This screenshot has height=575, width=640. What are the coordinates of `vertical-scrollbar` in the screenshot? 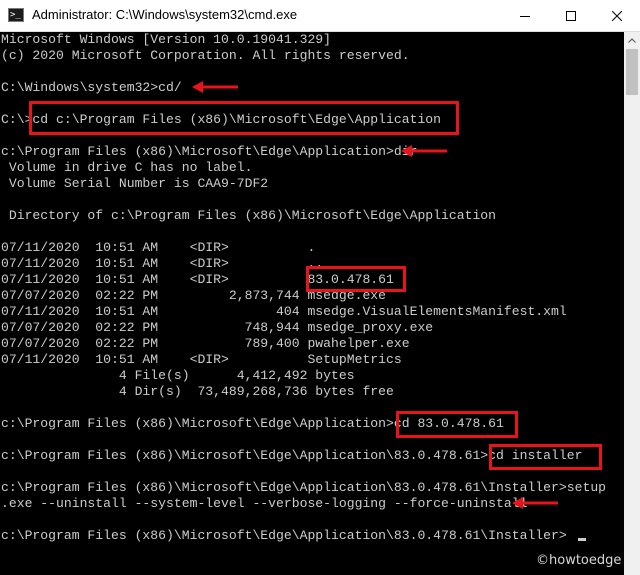 It's located at (632, 303).